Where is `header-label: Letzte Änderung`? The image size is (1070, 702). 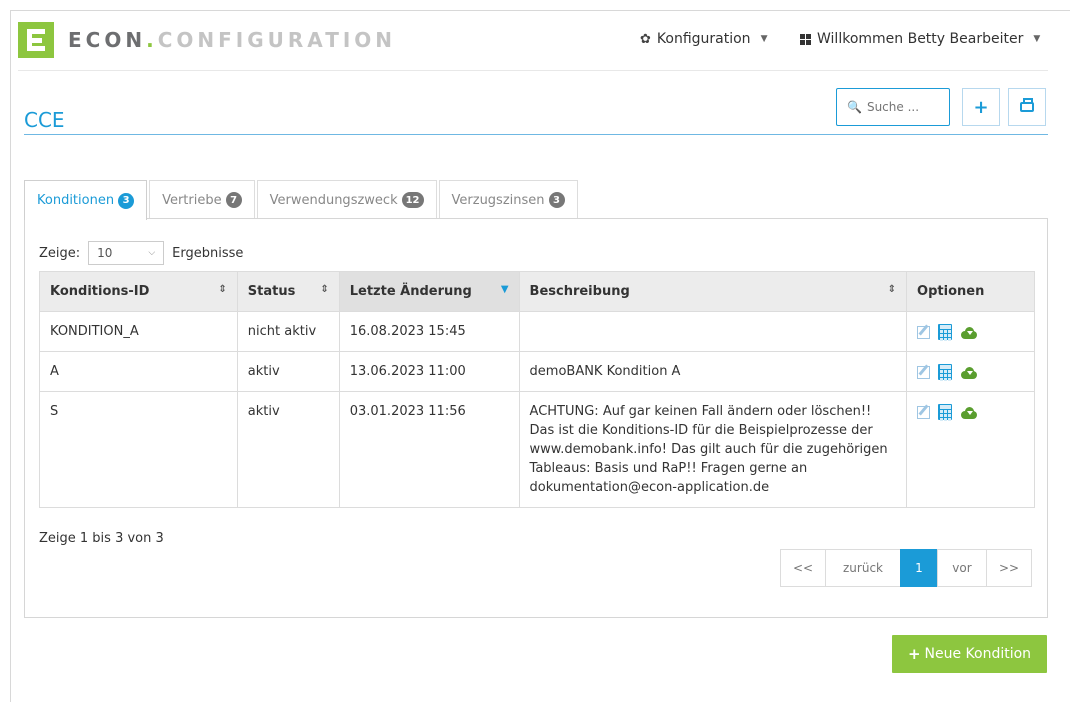
header-label: Letzte Änderung is located at coordinates (410, 291).